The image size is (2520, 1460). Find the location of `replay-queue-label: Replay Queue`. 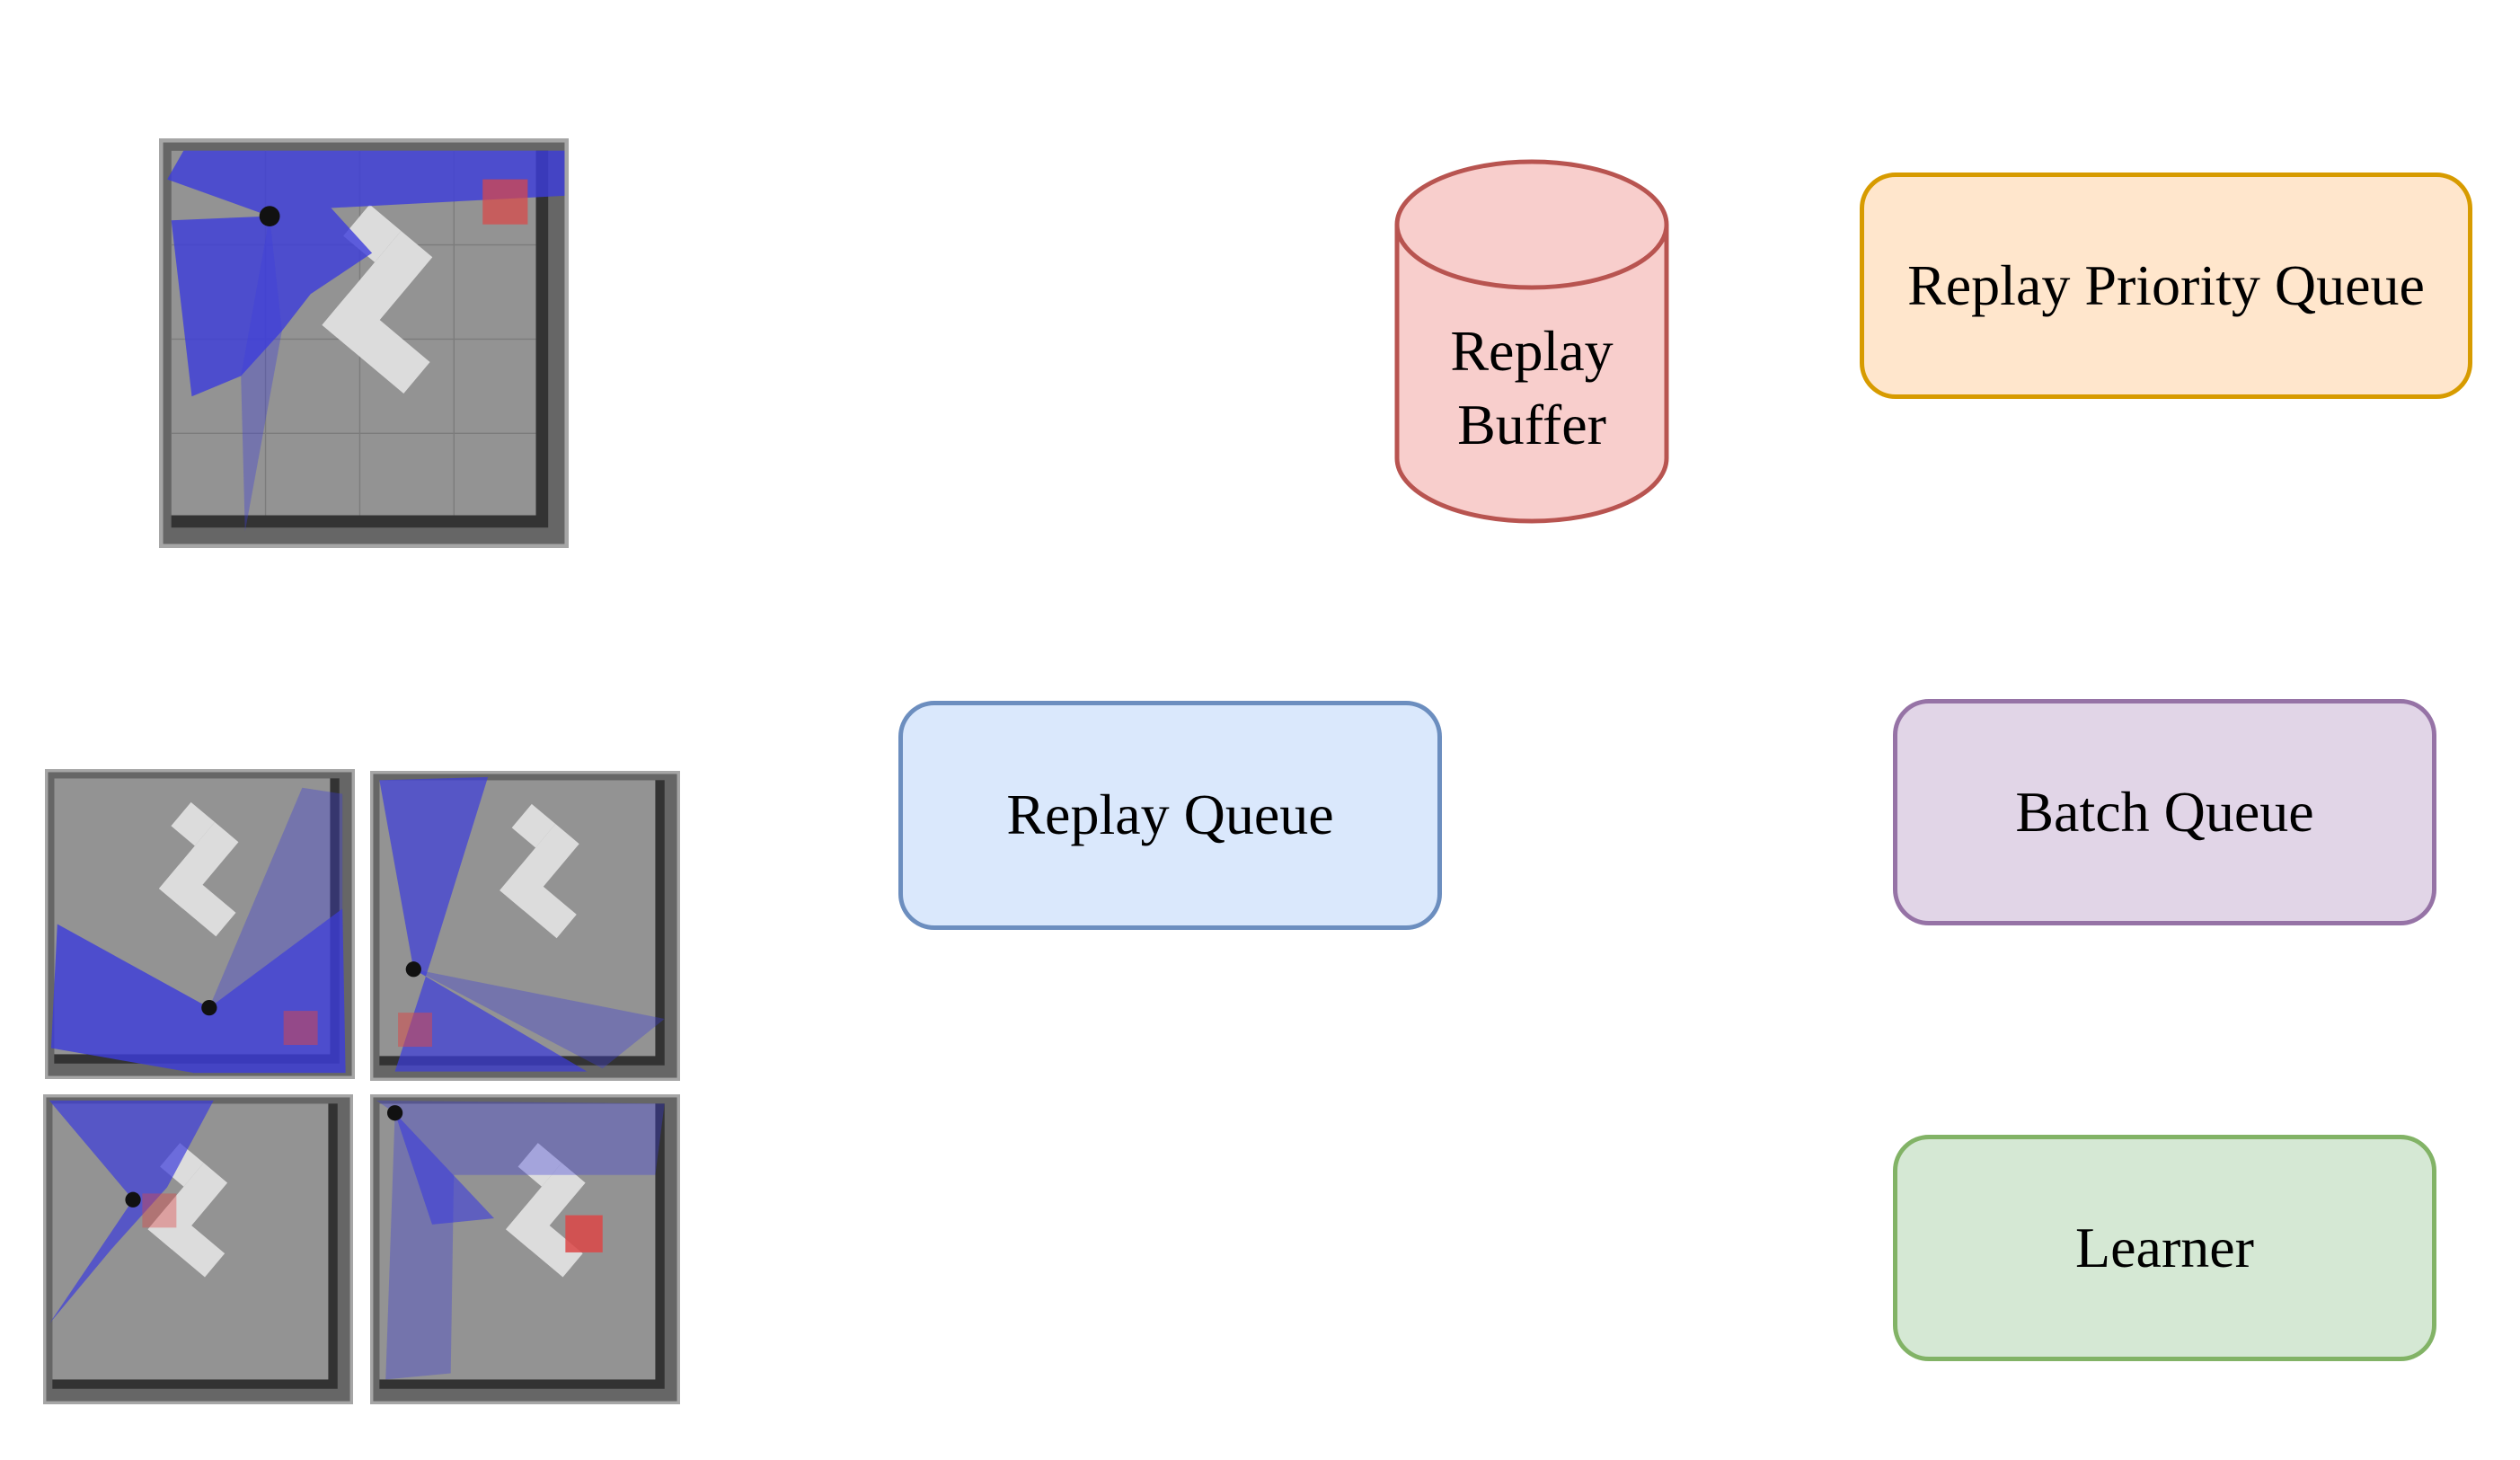

replay-queue-label: Replay Queue is located at coordinates (1170, 815).